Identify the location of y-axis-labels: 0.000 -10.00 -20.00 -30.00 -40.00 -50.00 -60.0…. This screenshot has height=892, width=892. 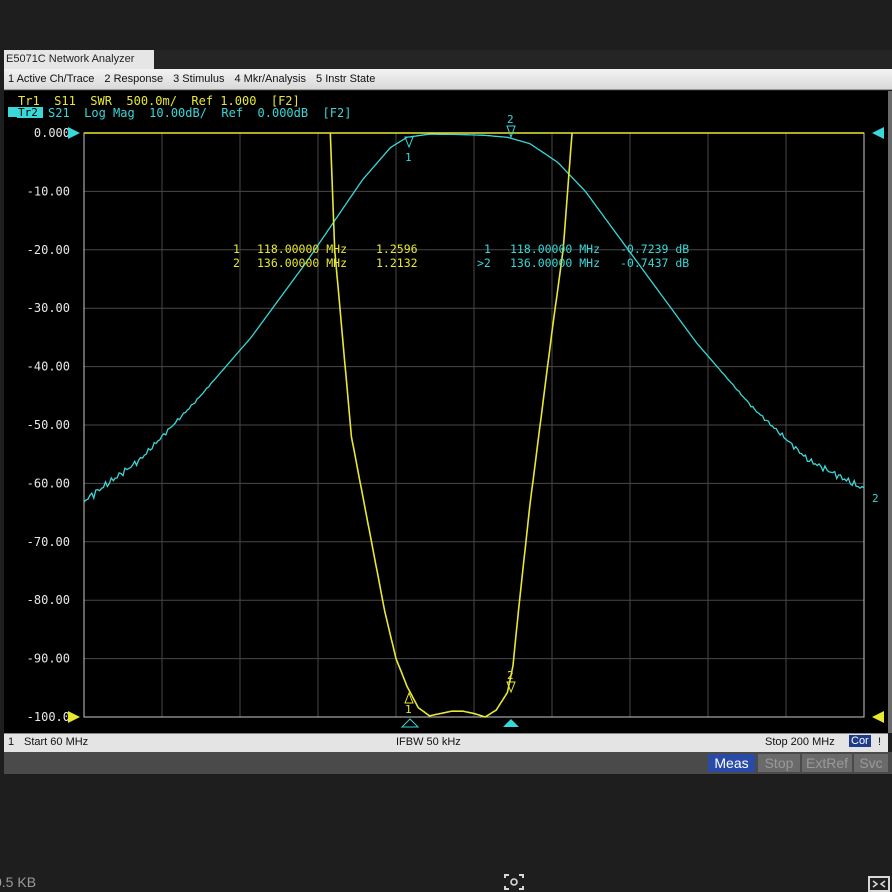
(48, 425).